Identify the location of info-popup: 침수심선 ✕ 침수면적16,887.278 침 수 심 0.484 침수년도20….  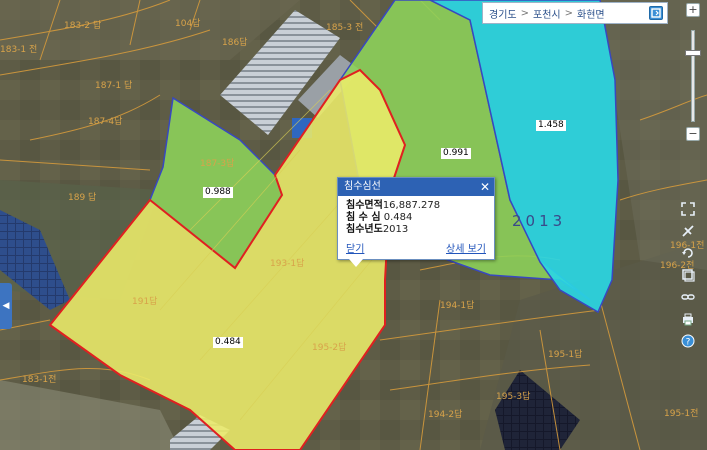
(416, 218).